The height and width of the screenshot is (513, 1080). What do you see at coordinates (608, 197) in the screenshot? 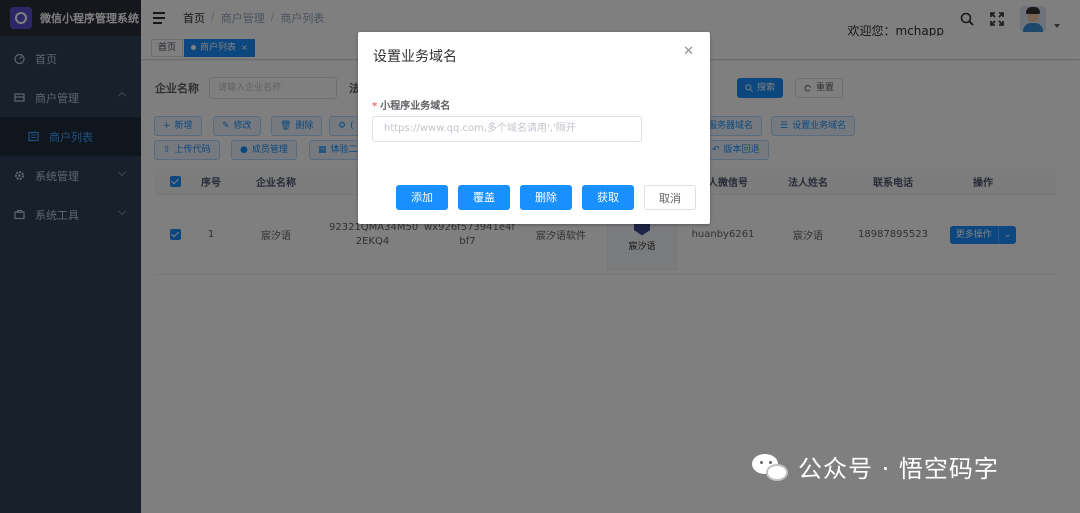
I see `fetch-domain-button: 获取` at bounding box center [608, 197].